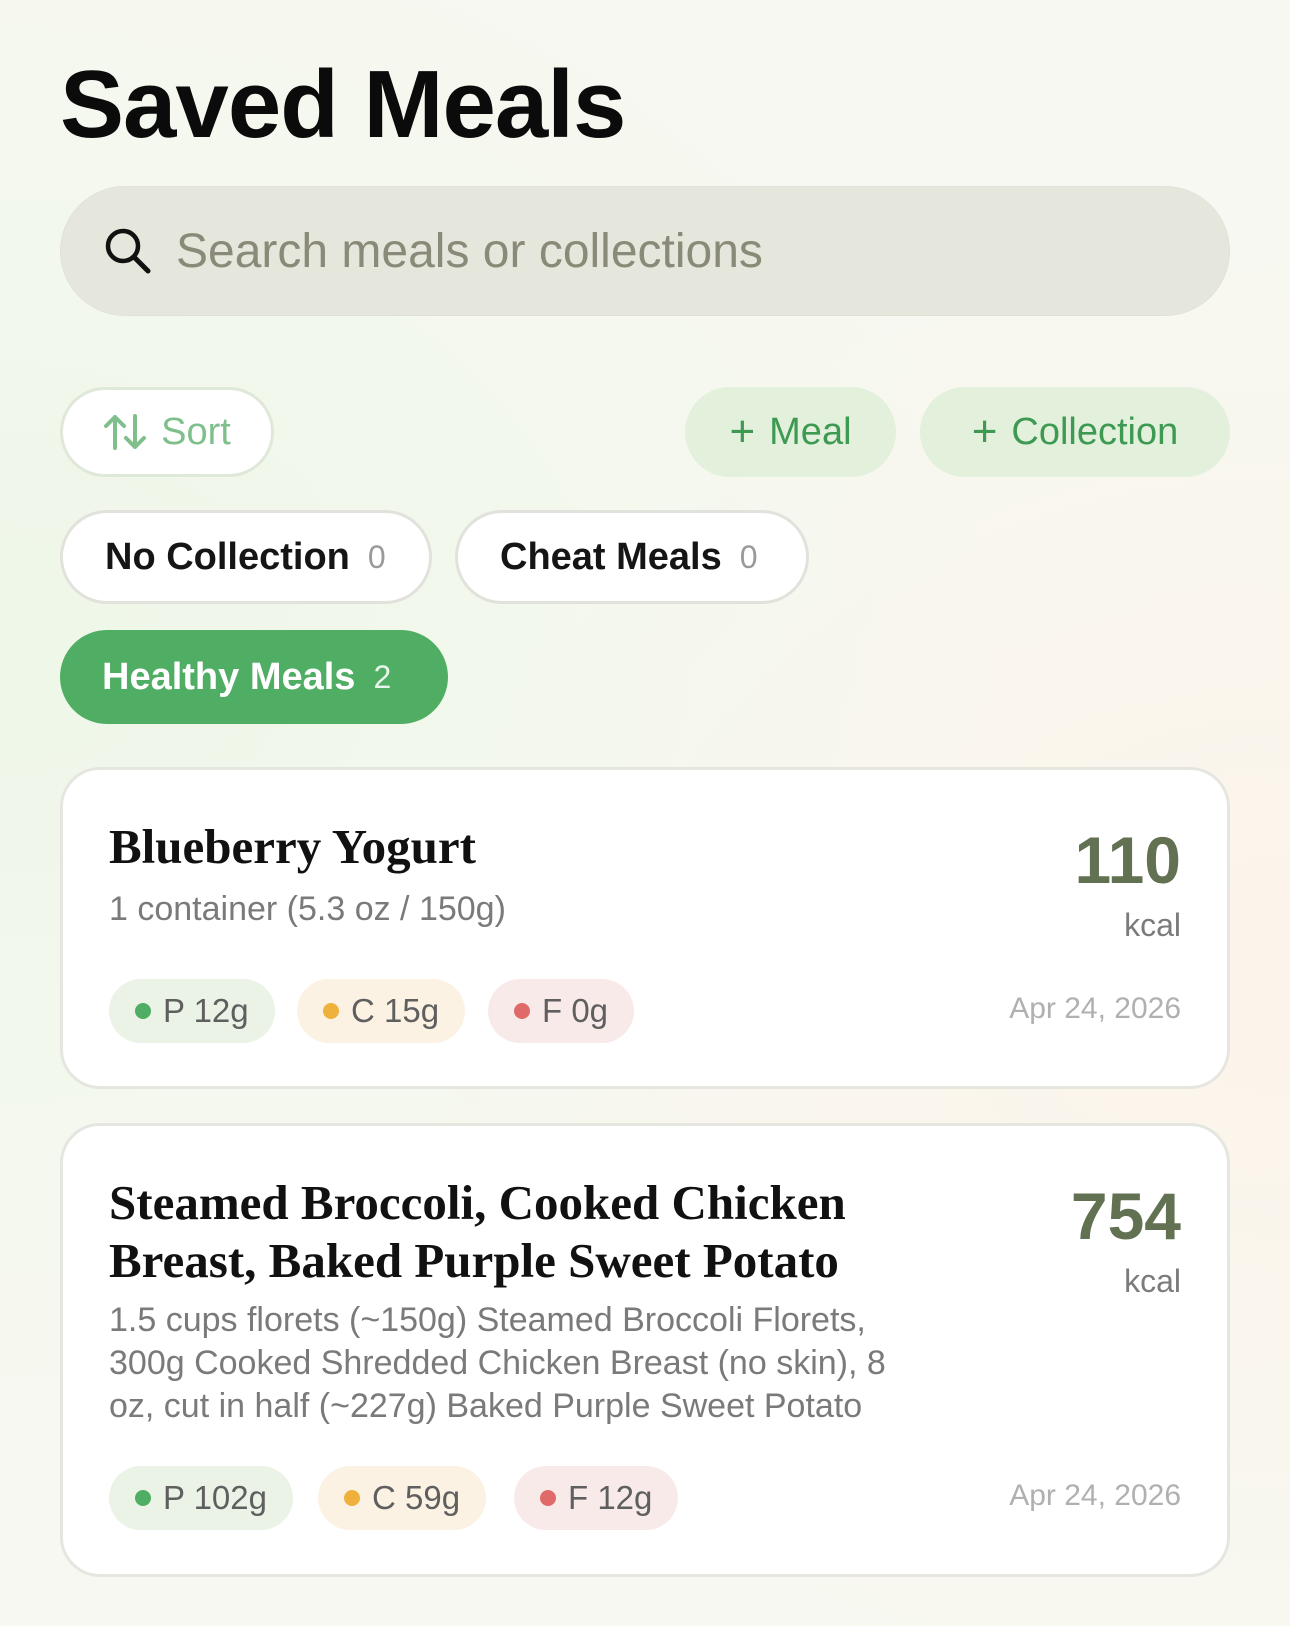  I want to click on search-bar, so click(645, 251).